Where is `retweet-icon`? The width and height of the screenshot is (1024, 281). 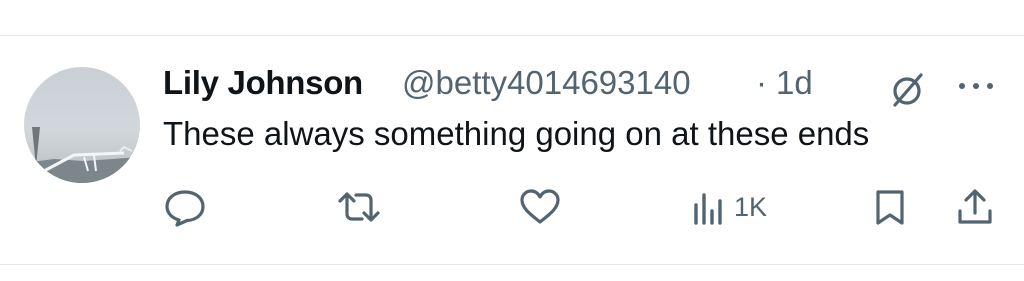 retweet-icon is located at coordinates (359, 207).